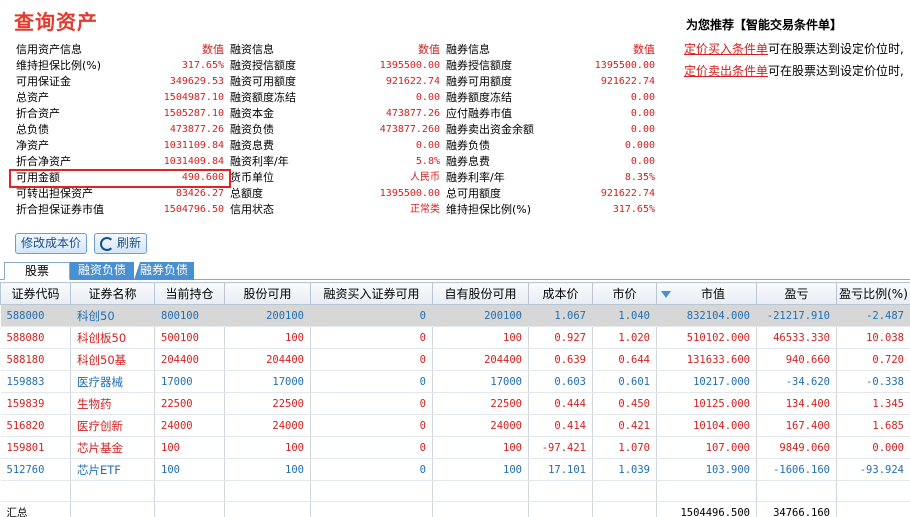 The width and height of the screenshot is (910, 517). Describe the element at coordinates (455, 271) in the screenshot. I see `tab-bar: 股票 融资负债 融券负债` at that location.